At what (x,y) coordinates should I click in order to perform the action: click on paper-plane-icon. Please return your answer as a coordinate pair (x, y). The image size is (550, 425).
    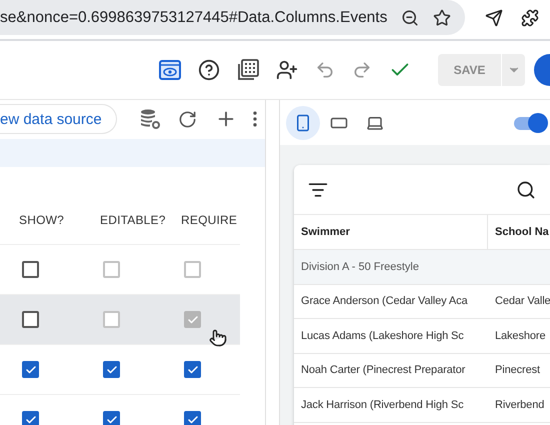
    Looking at the image, I should click on (494, 17).